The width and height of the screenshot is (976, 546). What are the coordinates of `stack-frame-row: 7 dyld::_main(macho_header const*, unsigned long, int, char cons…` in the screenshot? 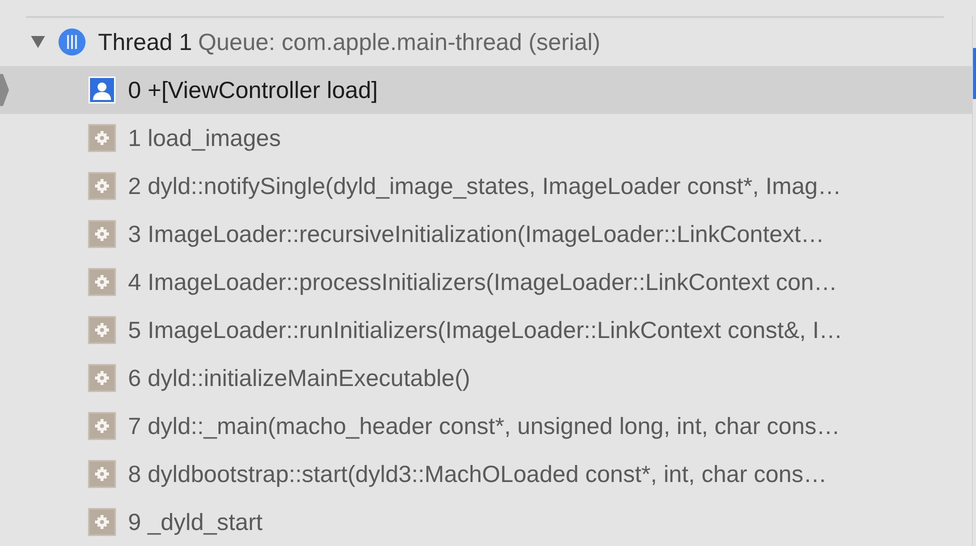 It's located at (486, 426).